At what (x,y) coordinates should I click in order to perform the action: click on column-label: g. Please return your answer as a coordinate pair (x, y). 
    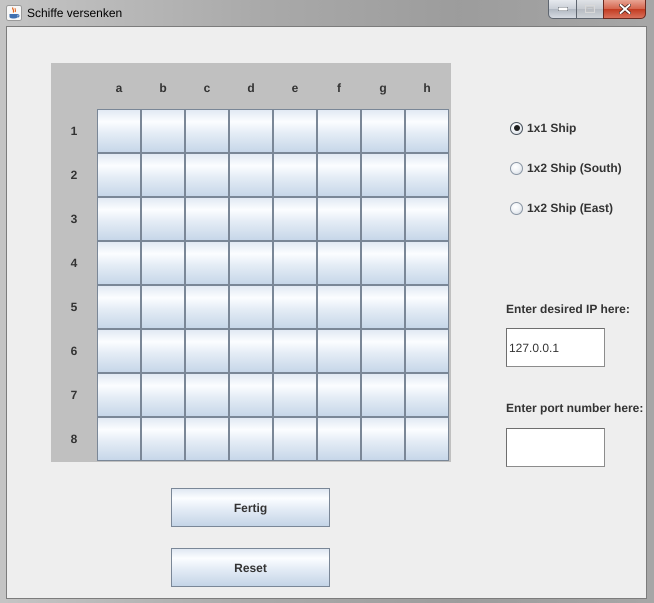
    Looking at the image, I should click on (383, 88).